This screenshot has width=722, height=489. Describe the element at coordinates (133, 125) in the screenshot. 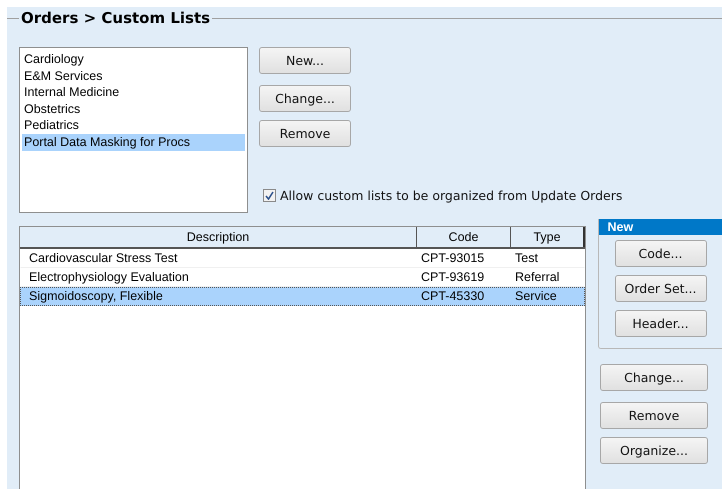

I see `list-item: Pediatrics` at that location.